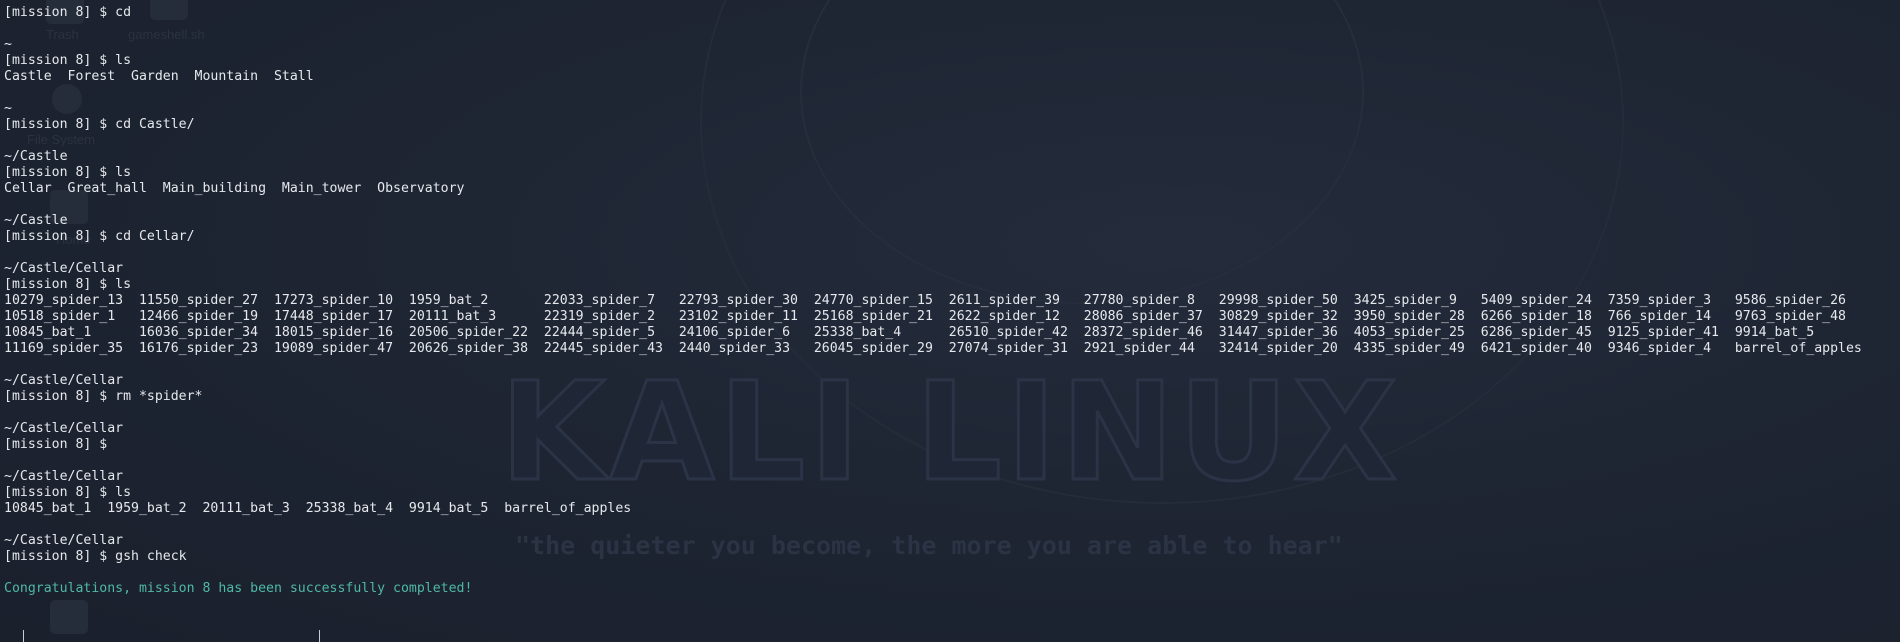  Describe the element at coordinates (99, 124) in the screenshot. I see `prompt-line: [mission 8] $ cd Castle/` at that location.